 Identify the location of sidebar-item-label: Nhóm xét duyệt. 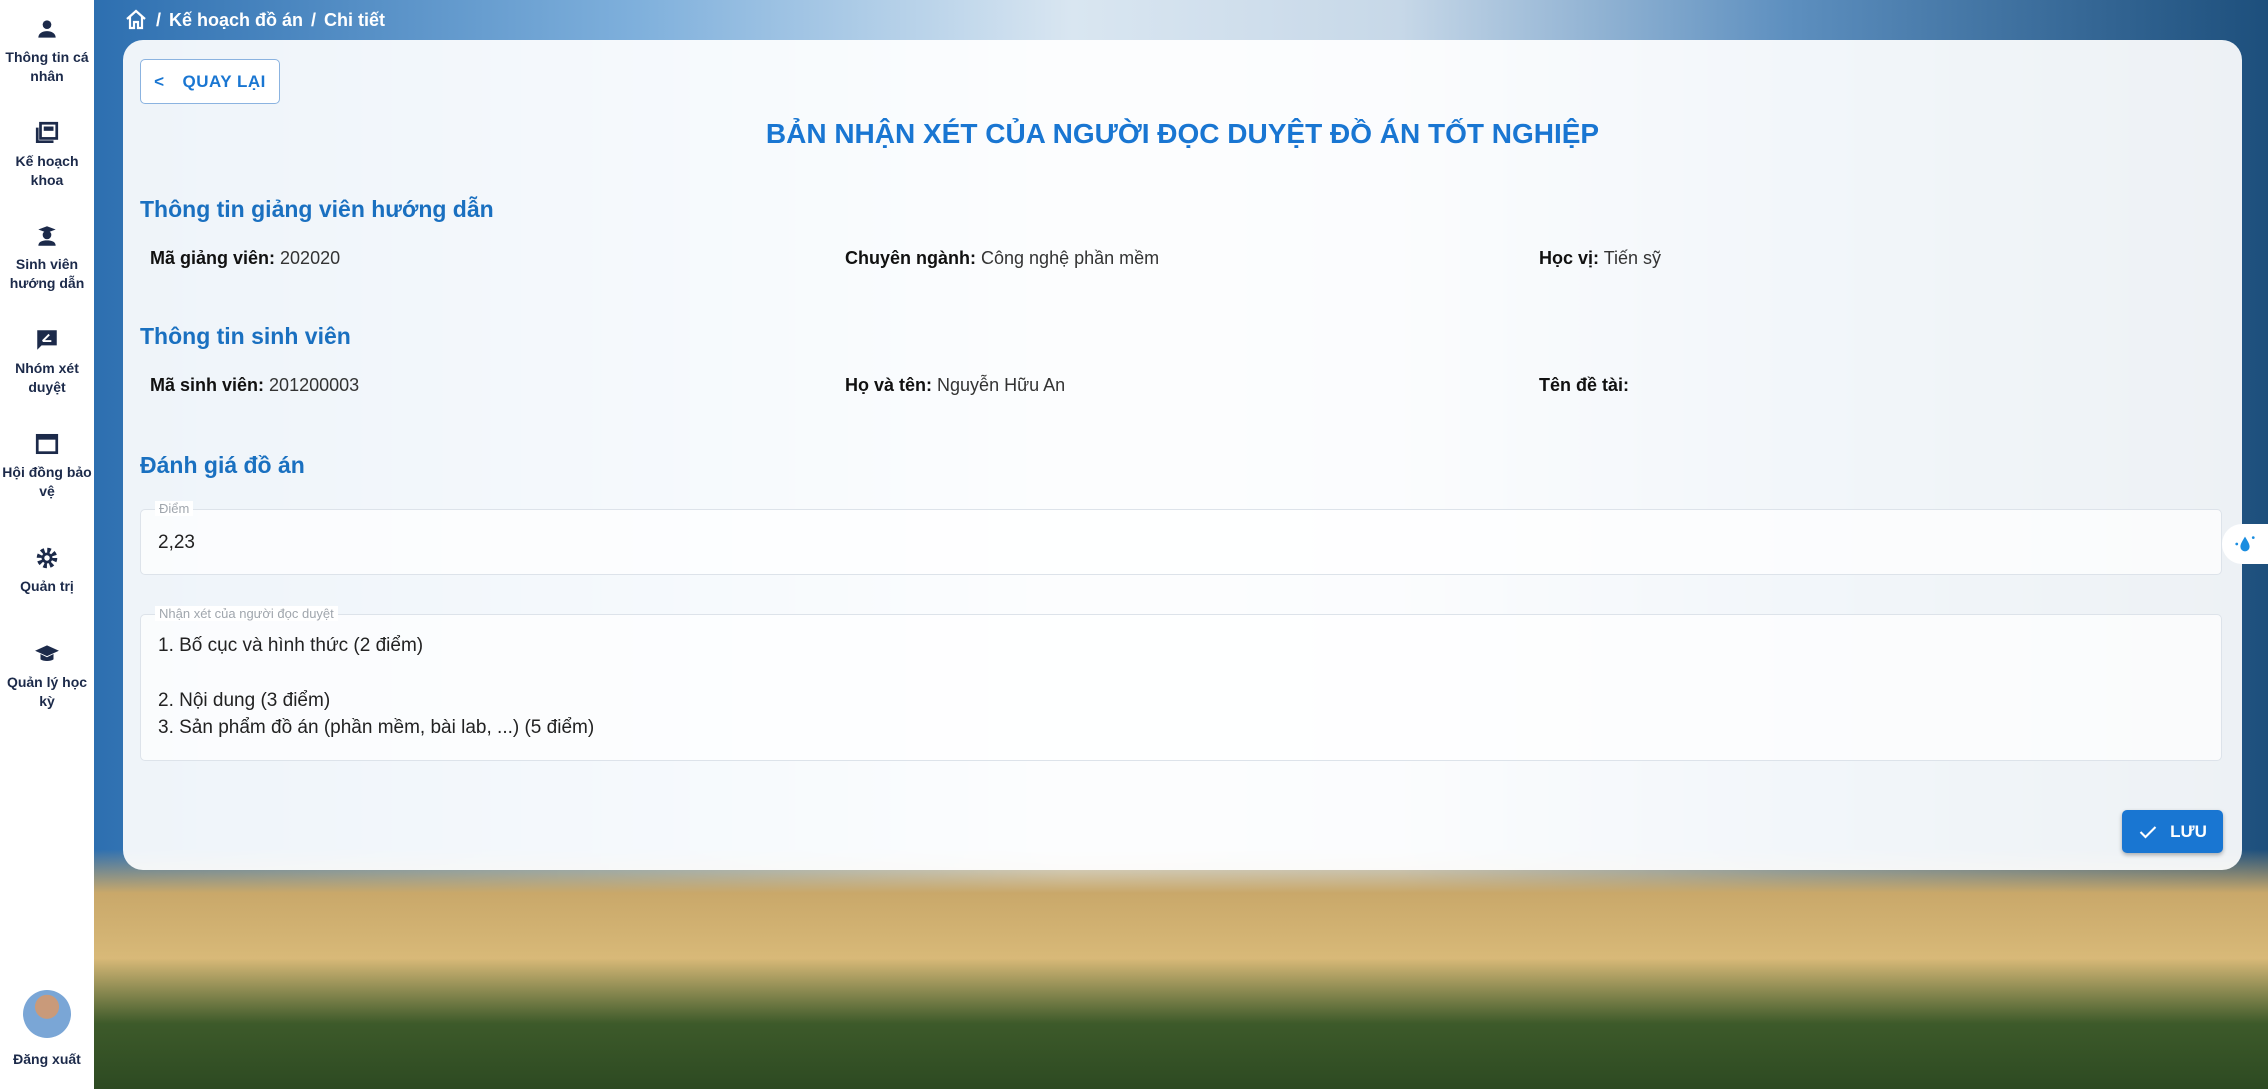
(47, 377).